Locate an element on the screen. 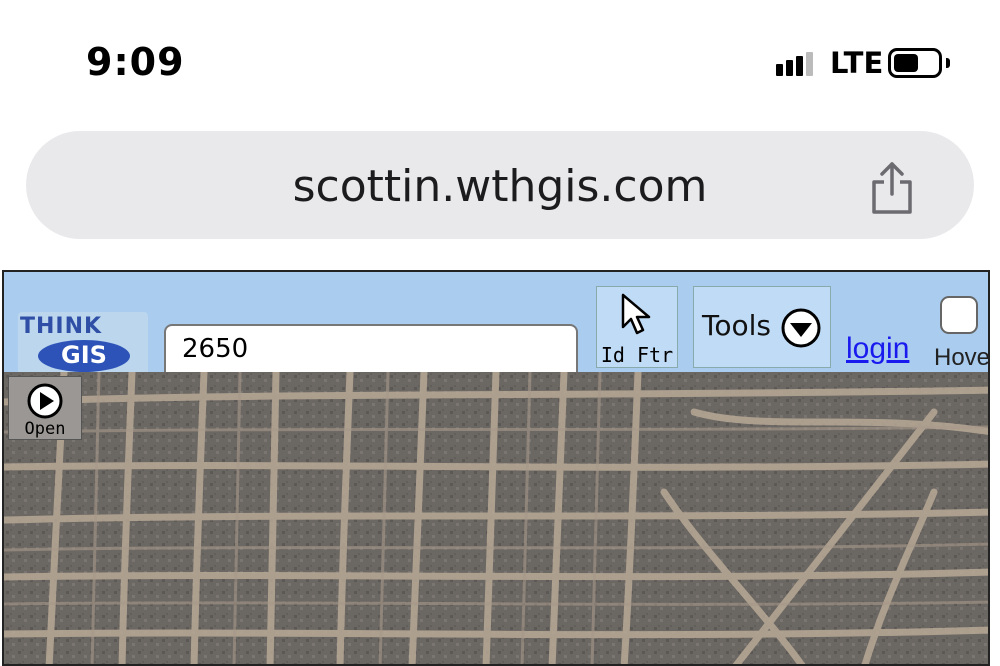  login-link: login is located at coordinates (877, 349).